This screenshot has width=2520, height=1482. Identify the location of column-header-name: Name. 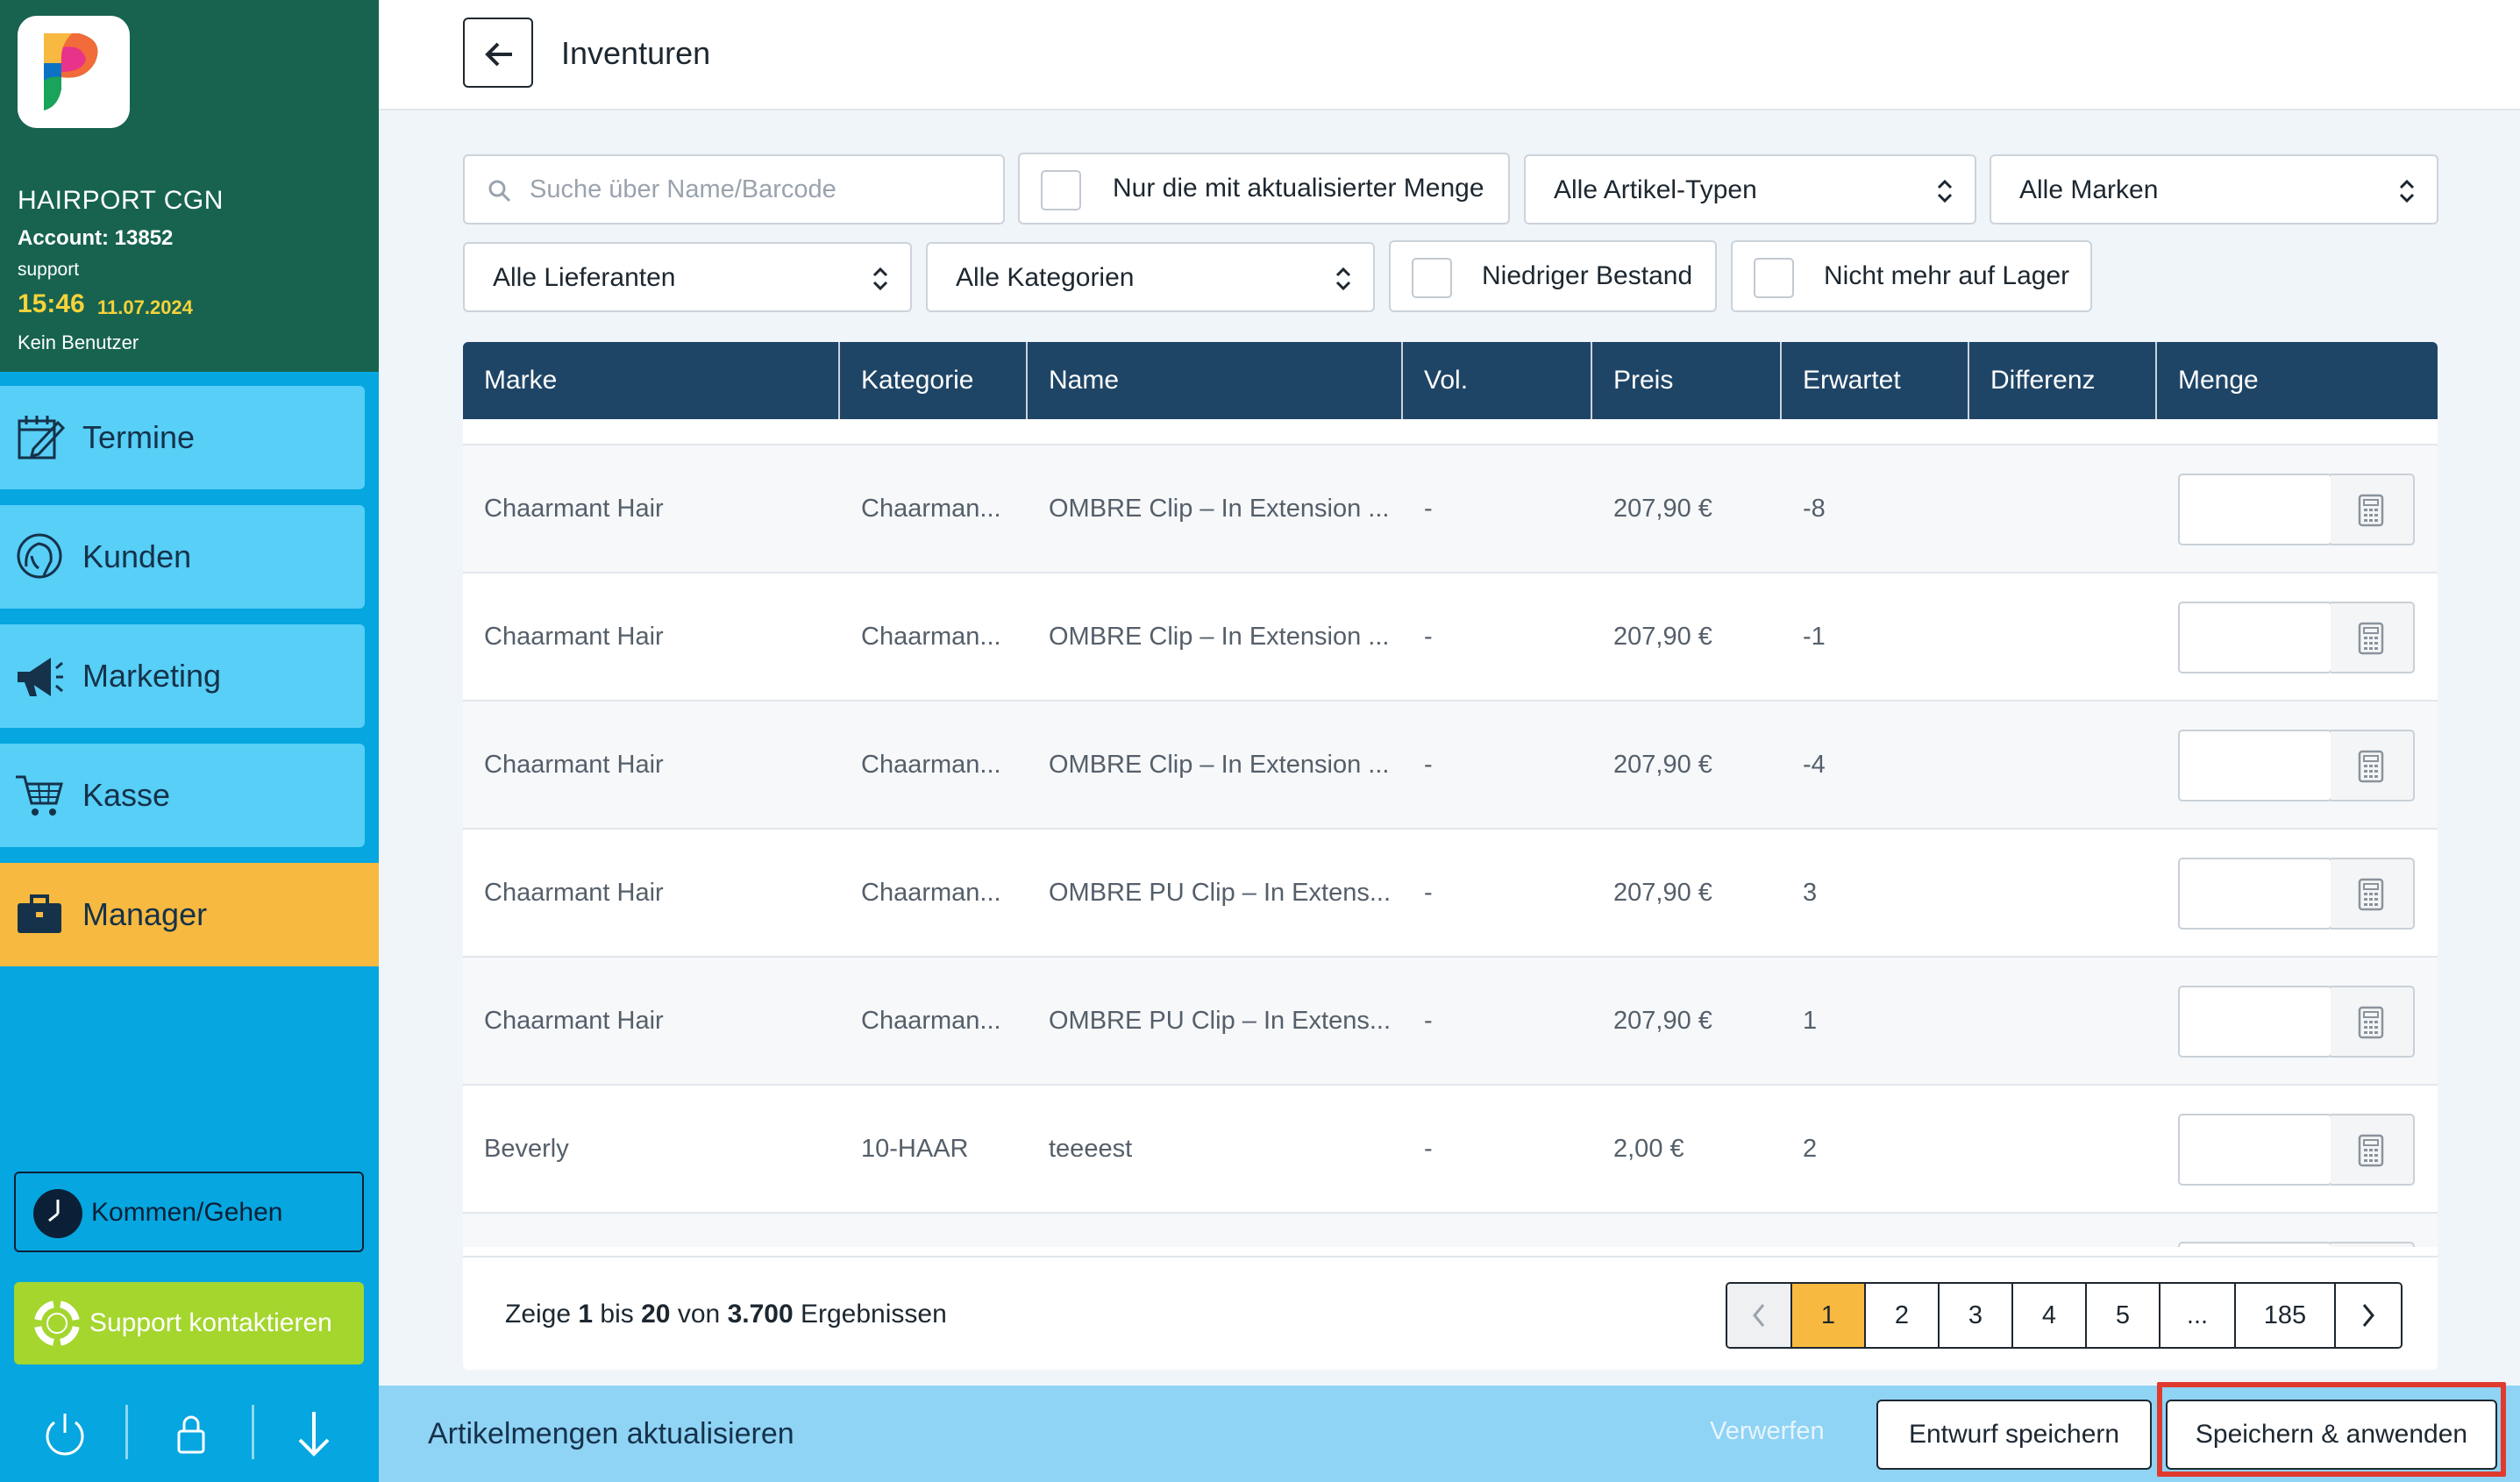
(1215, 380).